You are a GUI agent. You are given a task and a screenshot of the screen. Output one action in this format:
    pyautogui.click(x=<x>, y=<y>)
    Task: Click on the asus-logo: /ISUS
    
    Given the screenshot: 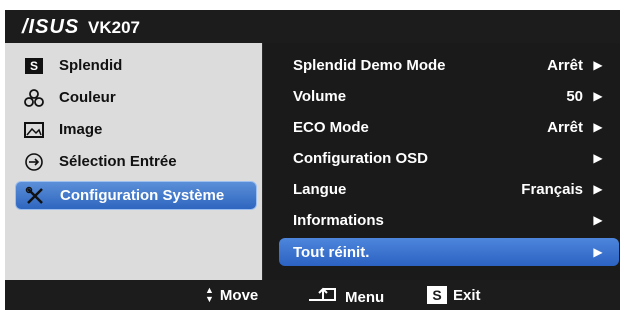 What is the action you would take?
    pyautogui.click(x=51, y=27)
    